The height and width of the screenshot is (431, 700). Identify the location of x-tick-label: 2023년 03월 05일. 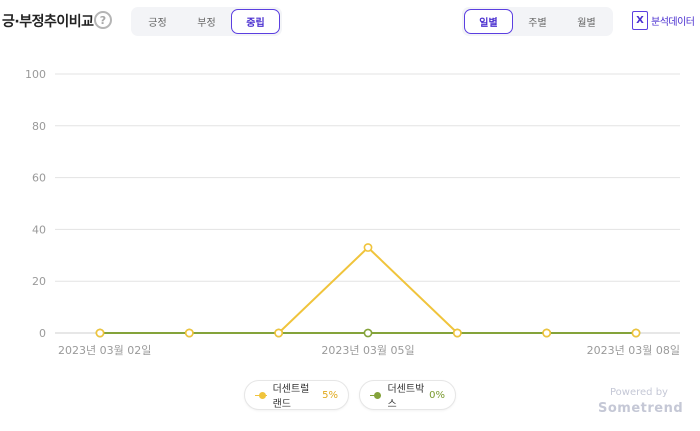
(367, 350).